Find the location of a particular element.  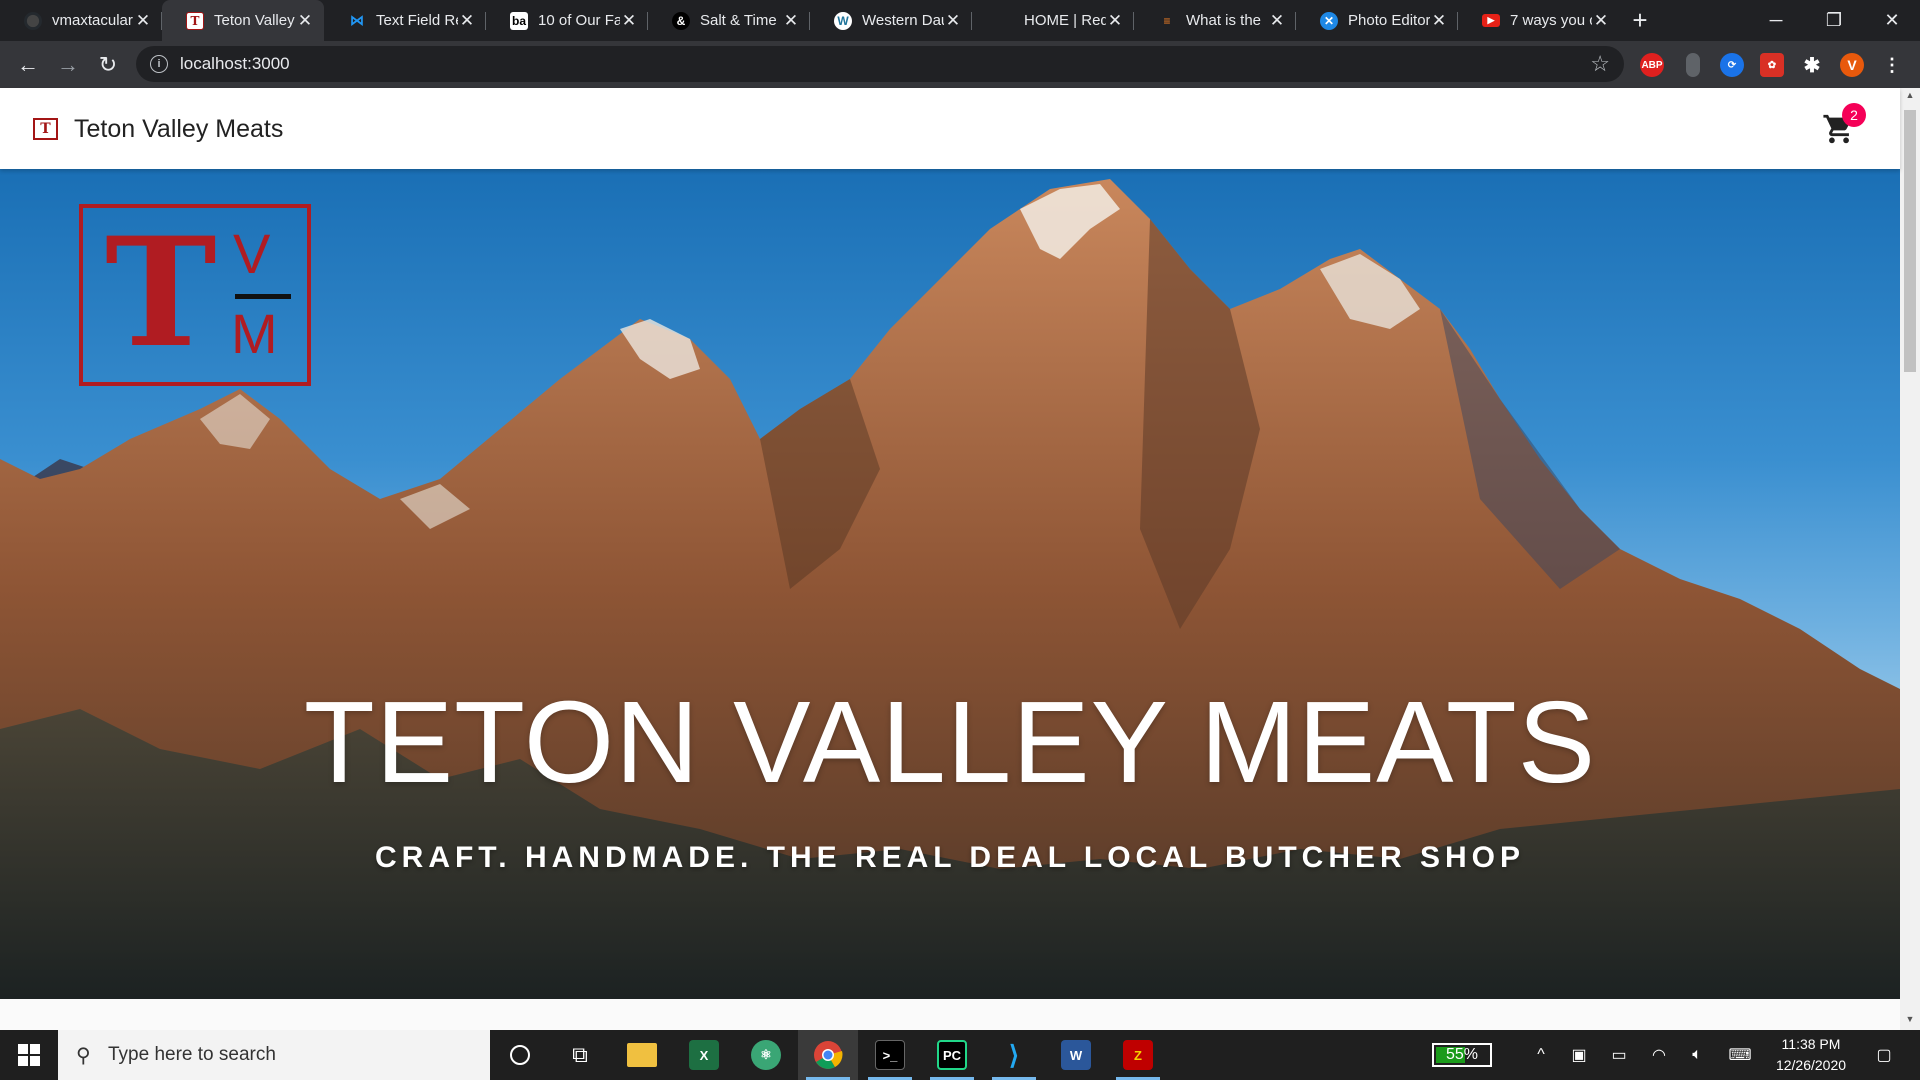

minimize-button: ─ is located at coordinates (1776, 20).